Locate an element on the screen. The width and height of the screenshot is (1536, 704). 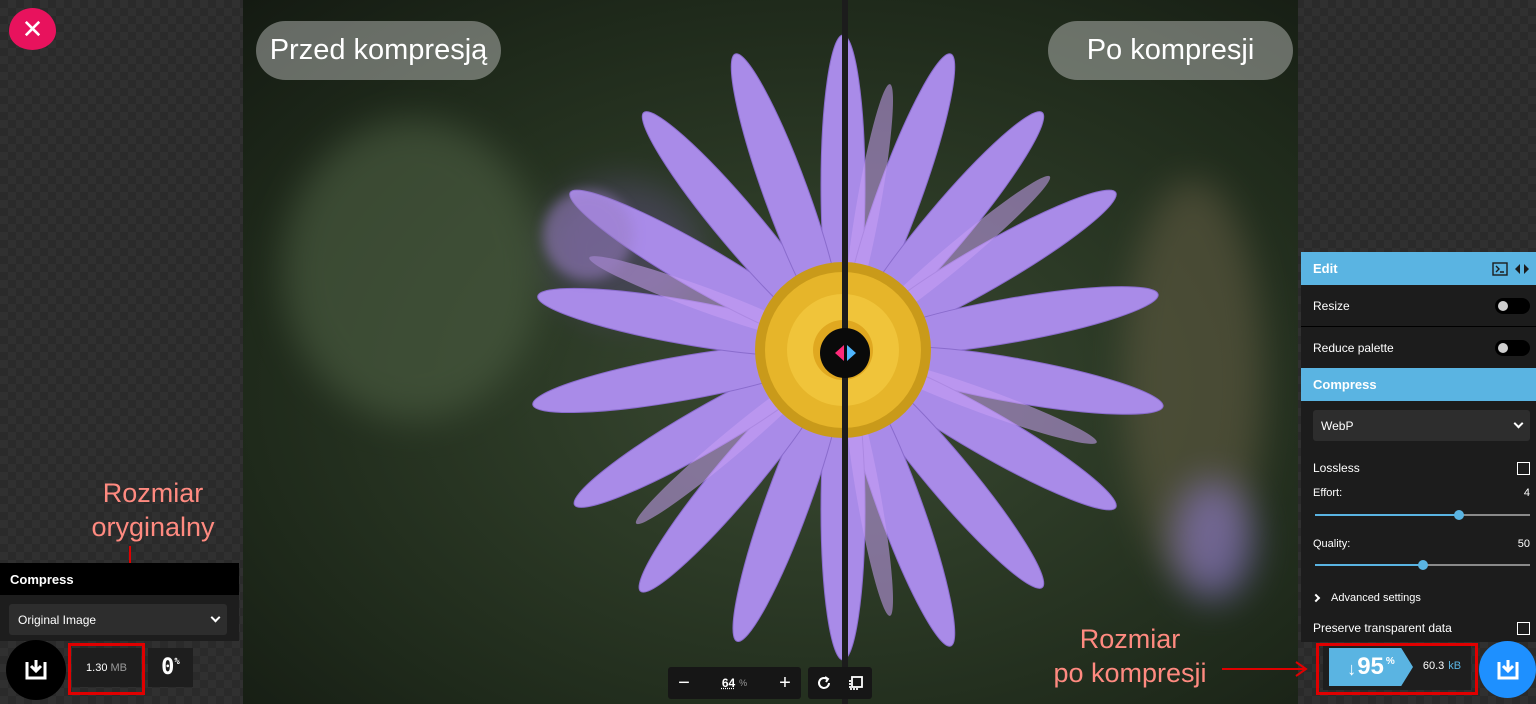
select-value: Original Image is located at coordinates (57, 619).